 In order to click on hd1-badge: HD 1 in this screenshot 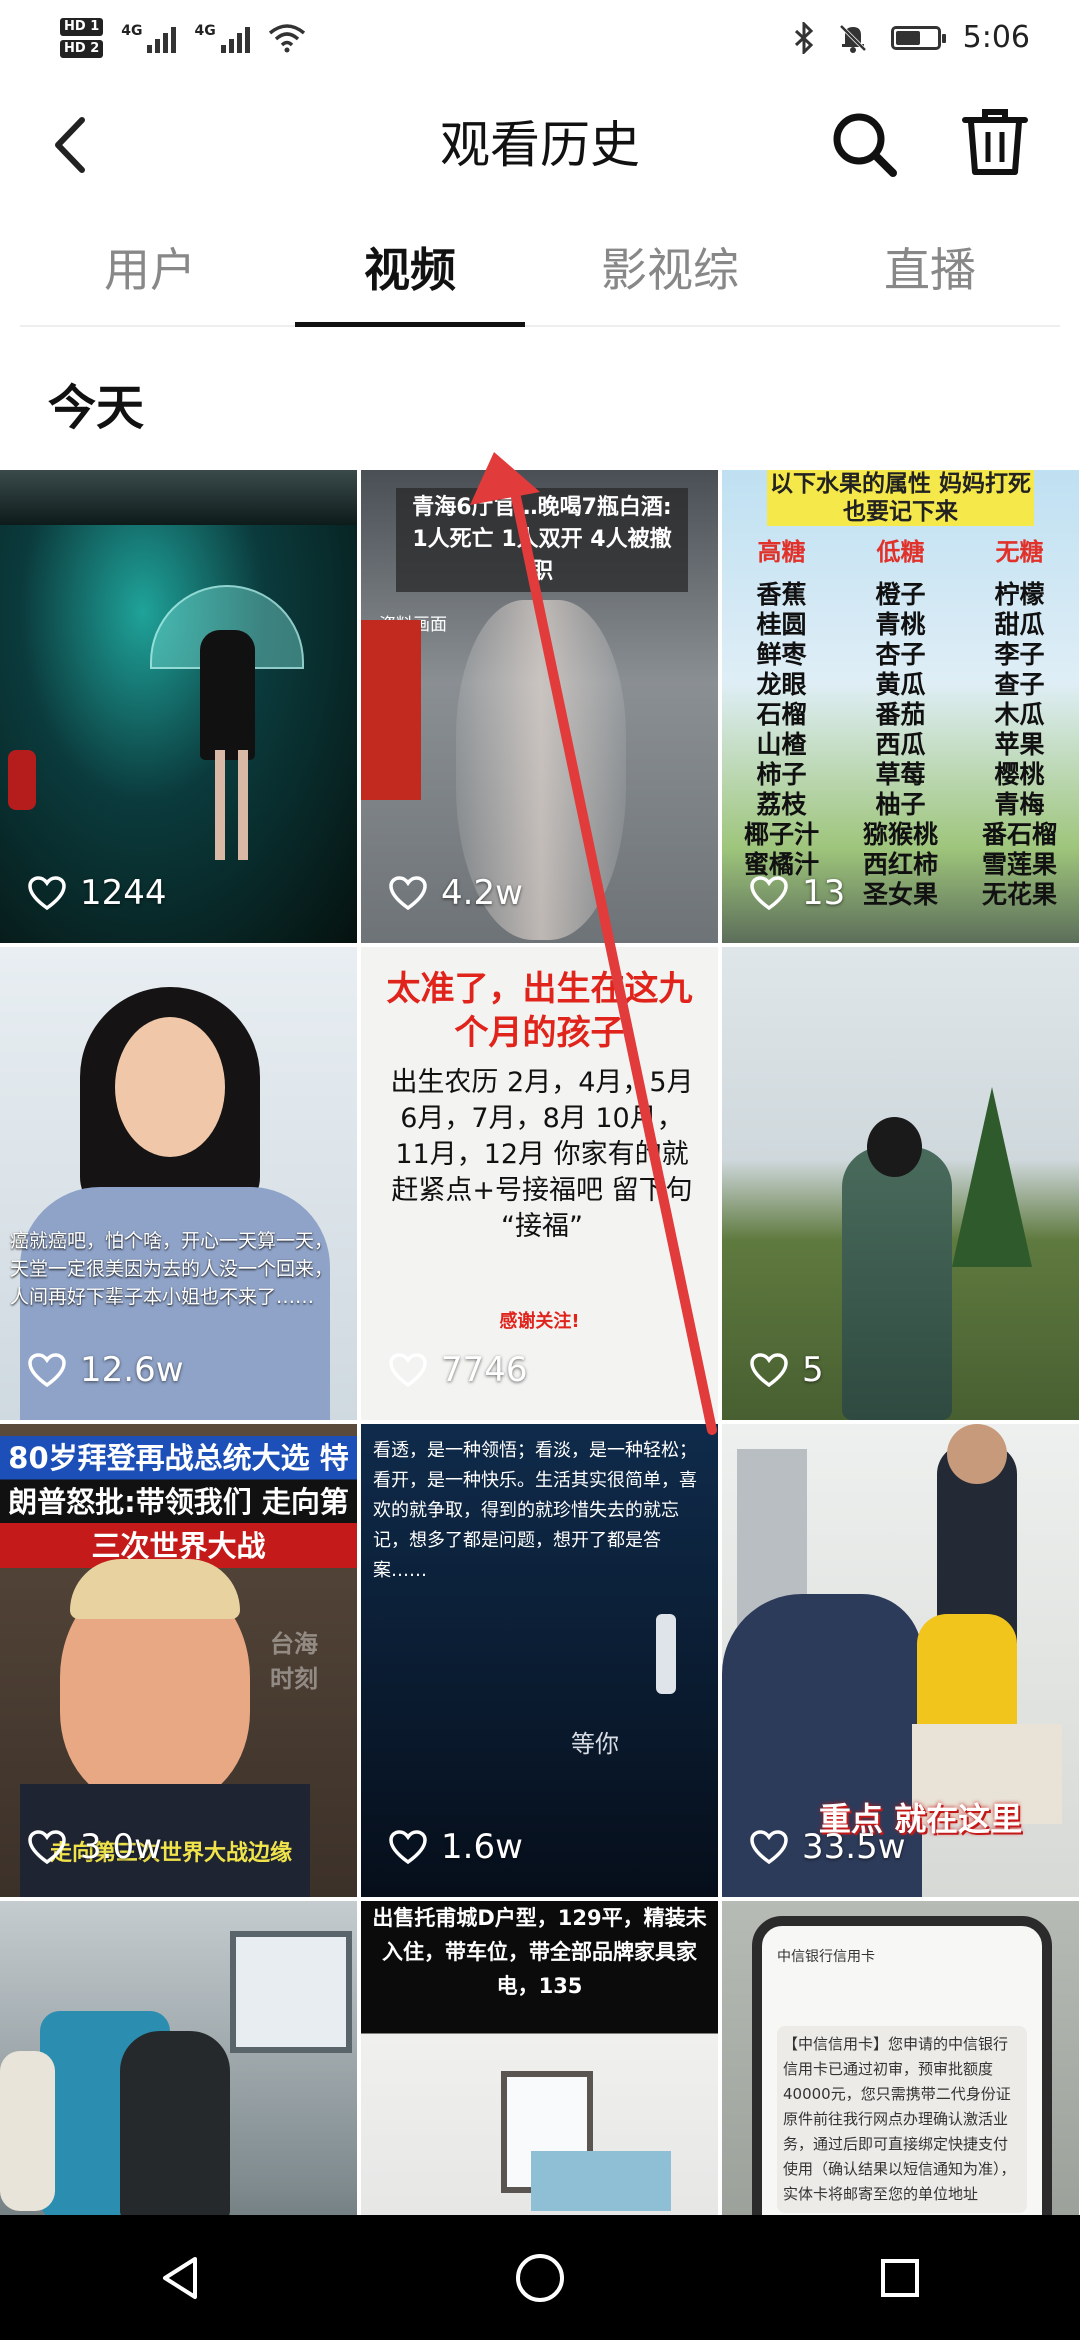, I will do `click(82, 26)`.